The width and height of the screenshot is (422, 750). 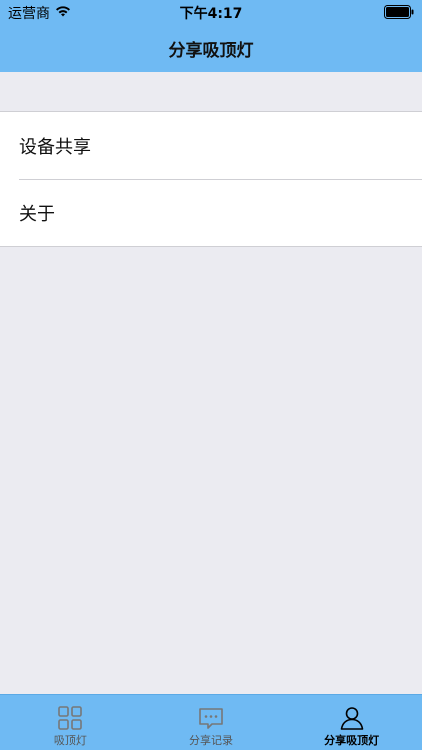 What do you see at coordinates (399, 12) in the screenshot?
I see `battery-icon` at bounding box center [399, 12].